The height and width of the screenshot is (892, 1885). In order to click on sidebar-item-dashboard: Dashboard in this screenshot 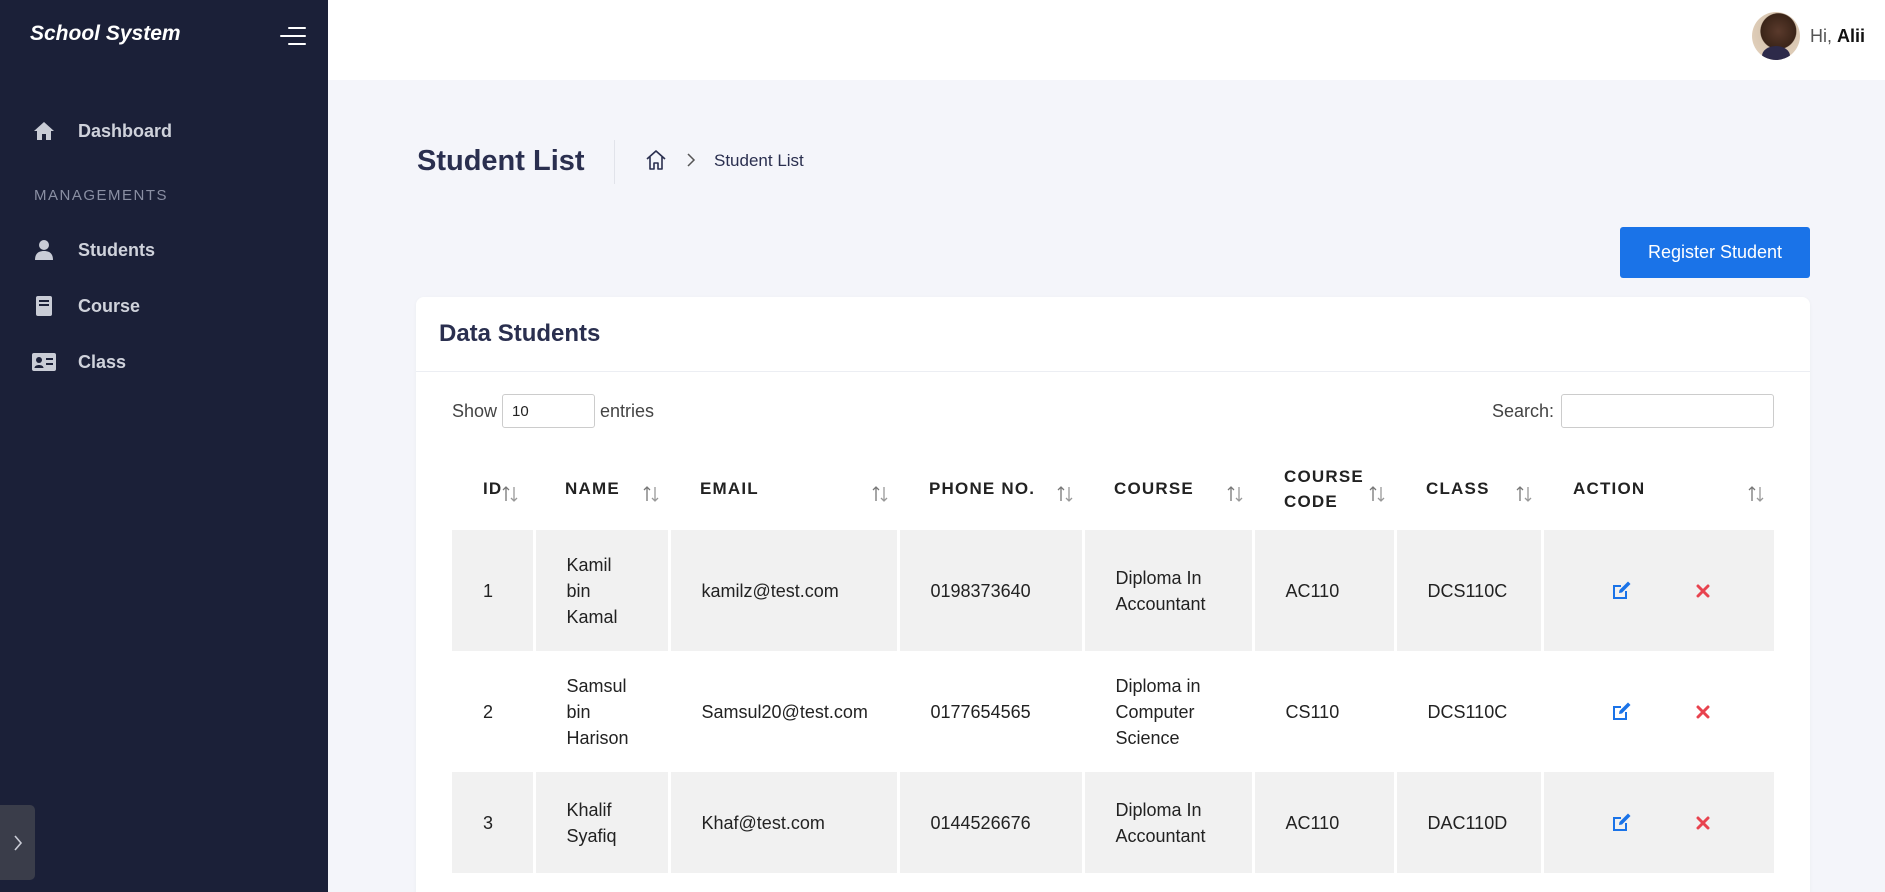, I will do `click(164, 131)`.